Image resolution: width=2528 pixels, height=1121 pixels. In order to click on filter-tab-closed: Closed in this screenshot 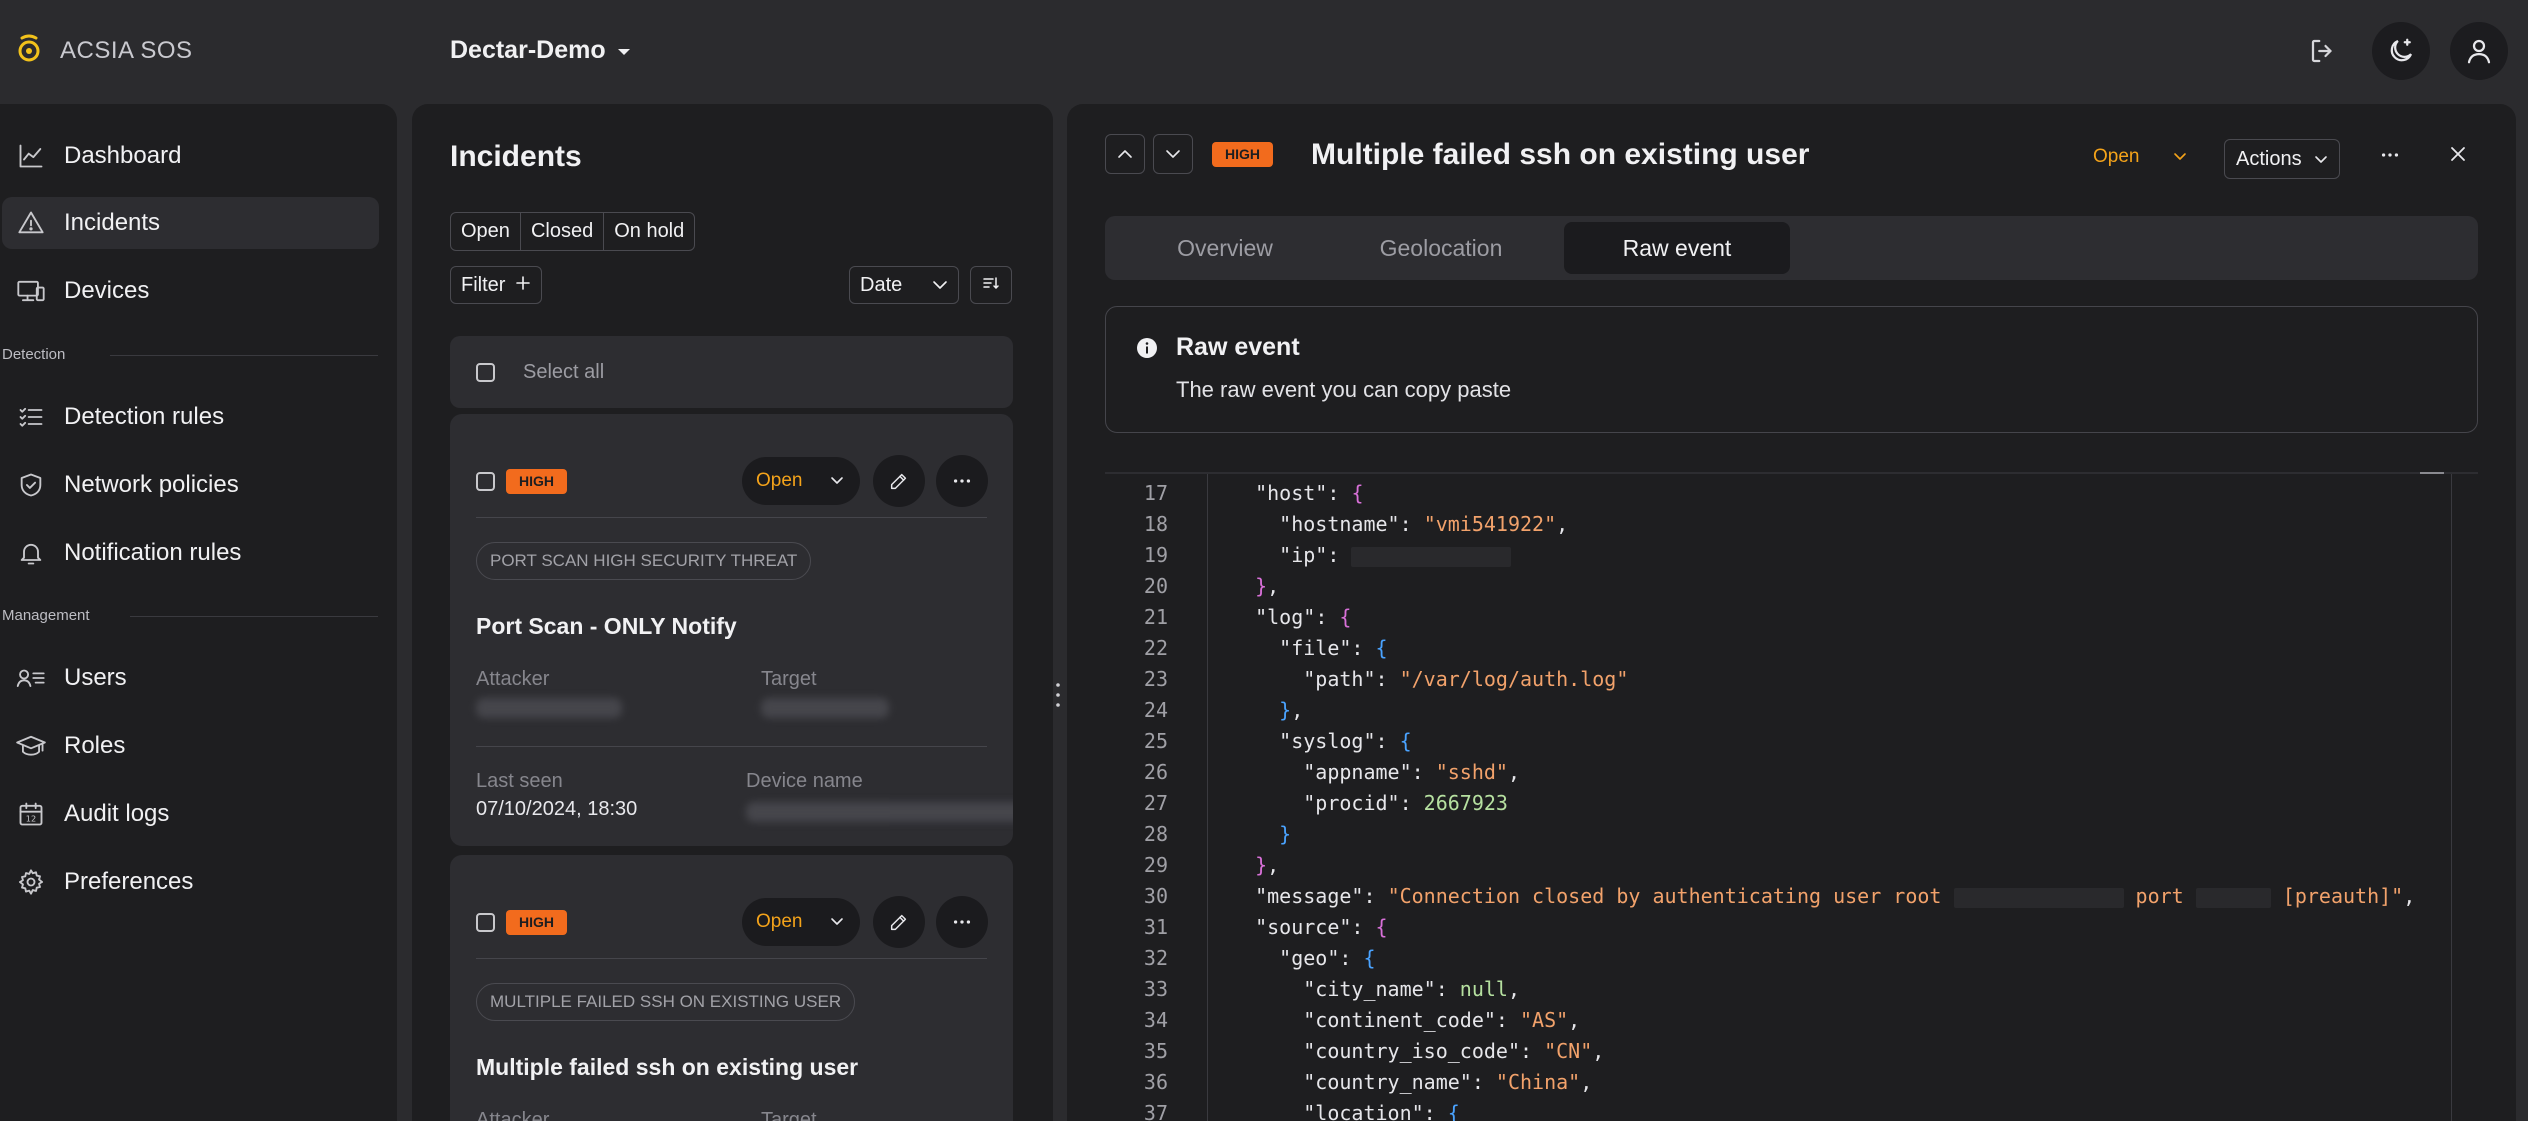, I will do `click(563, 231)`.